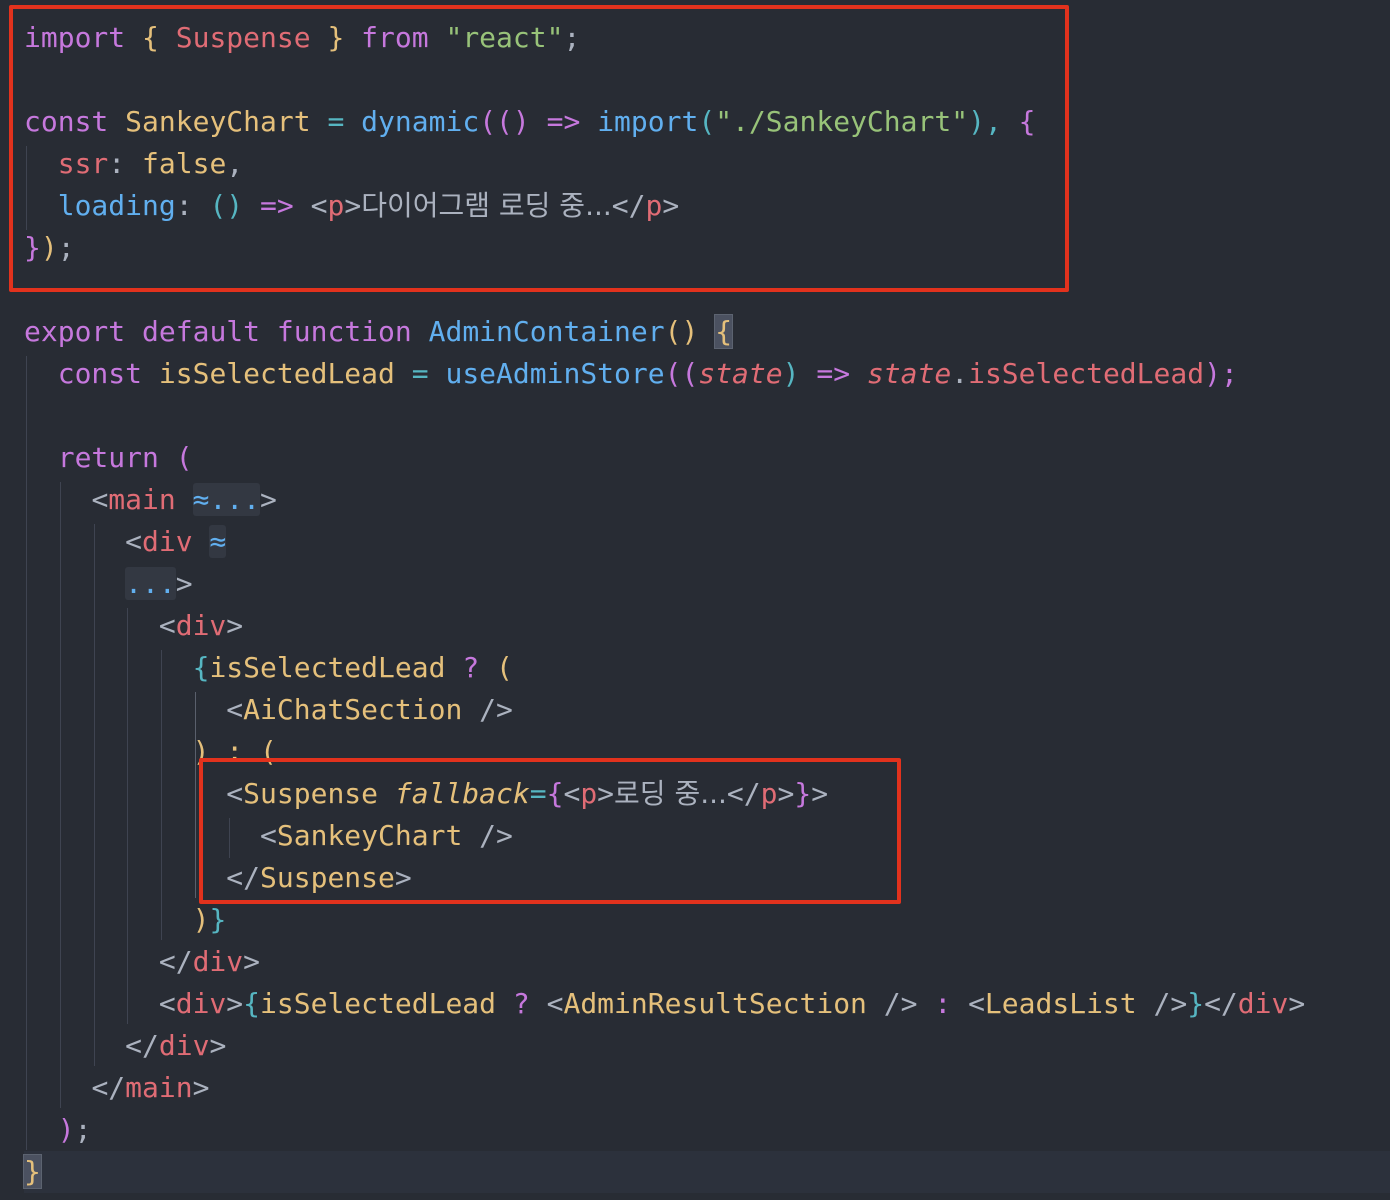 This screenshot has height=1200, width=1390. I want to click on token: ;, so click(83, 1129).